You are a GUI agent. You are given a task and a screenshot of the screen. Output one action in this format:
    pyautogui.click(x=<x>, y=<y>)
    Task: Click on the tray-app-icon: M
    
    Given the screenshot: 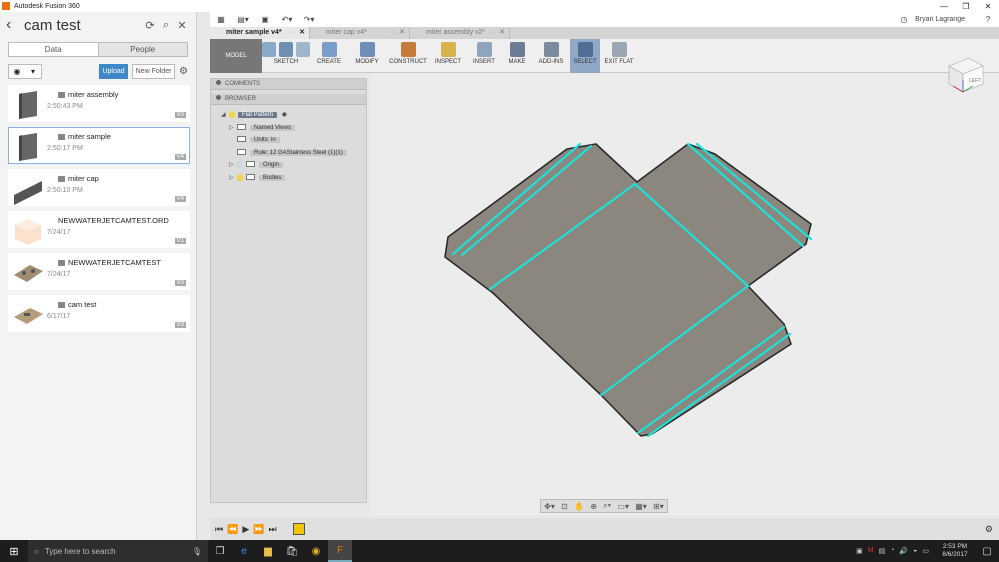 What is the action you would take?
    pyautogui.click(x=871, y=551)
    